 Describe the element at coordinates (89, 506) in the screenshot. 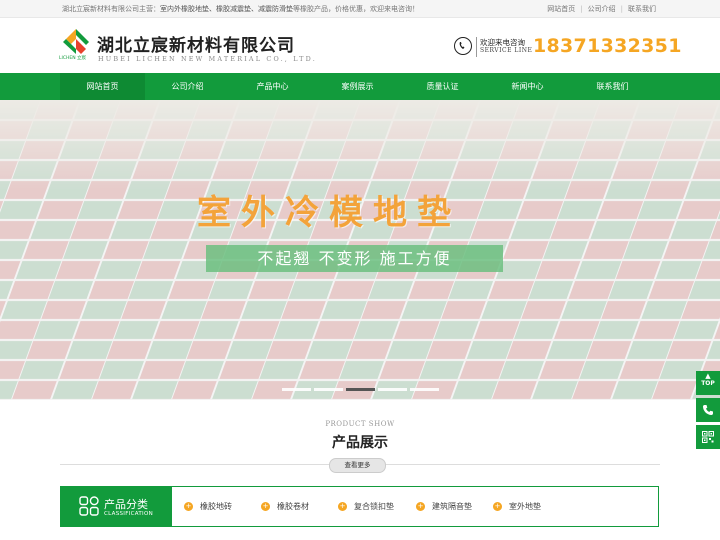

I see `grid-icon` at that location.